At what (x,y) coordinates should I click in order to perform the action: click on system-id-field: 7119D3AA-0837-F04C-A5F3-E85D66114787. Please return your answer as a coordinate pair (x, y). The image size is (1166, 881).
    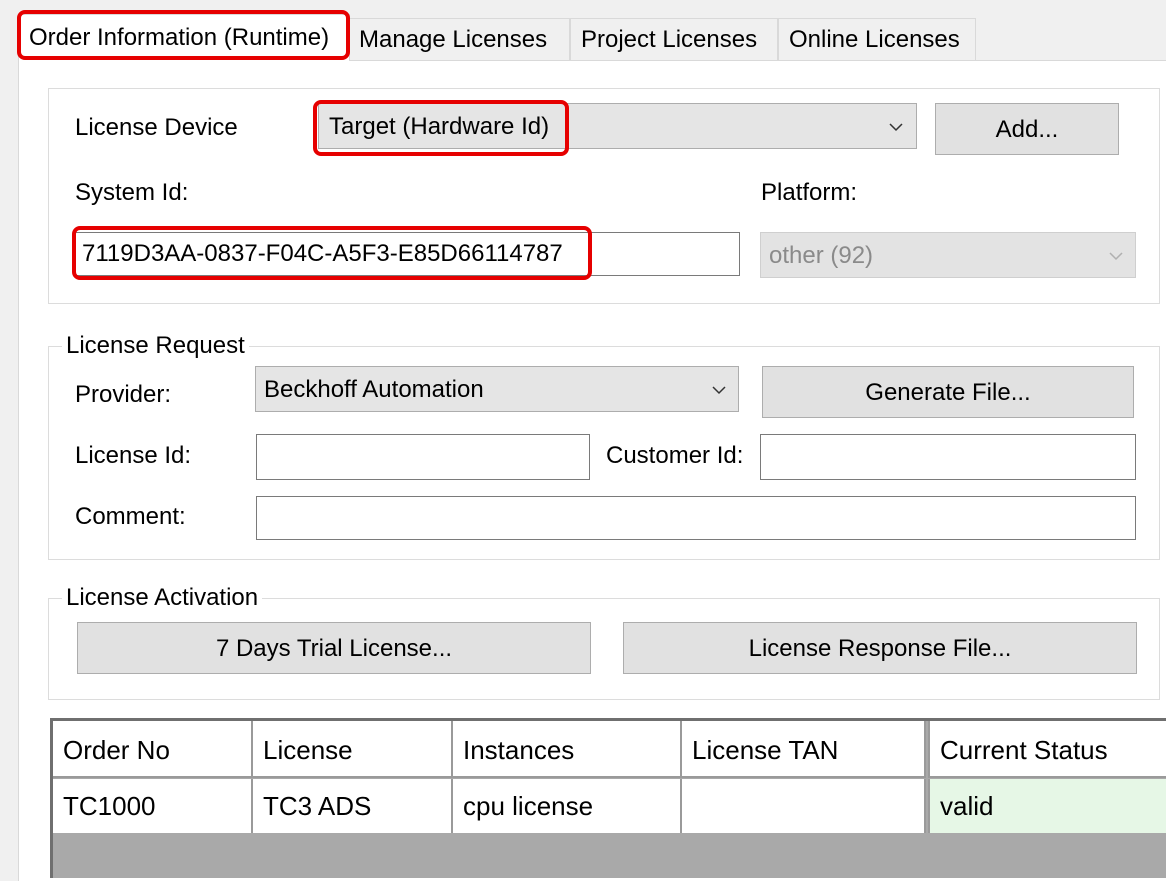
    Looking at the image, I should click on (407, 254).